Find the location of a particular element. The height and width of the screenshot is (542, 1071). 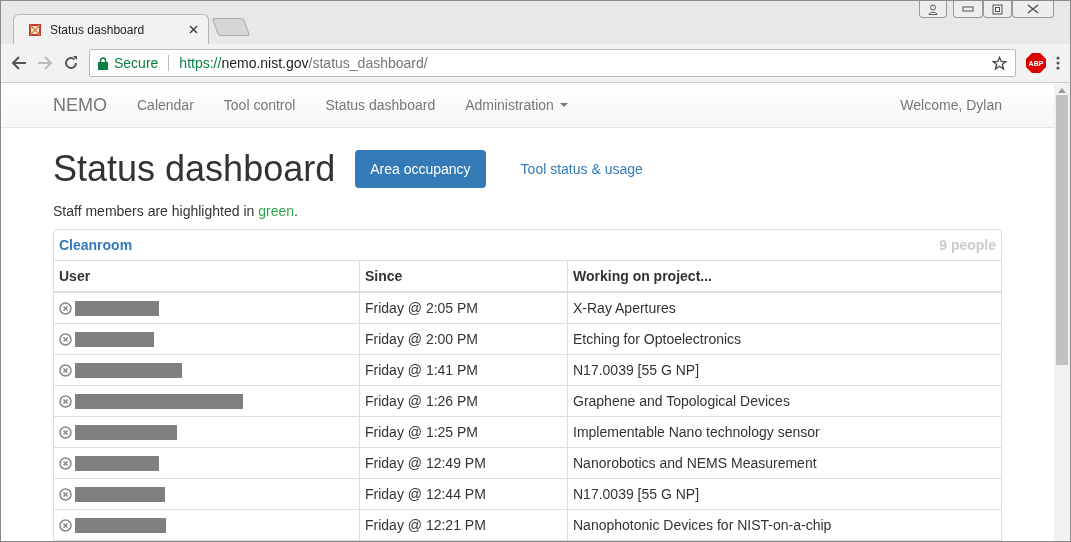

table-cell: Etching for Optoelectronics is located at coordinates (784, 339).